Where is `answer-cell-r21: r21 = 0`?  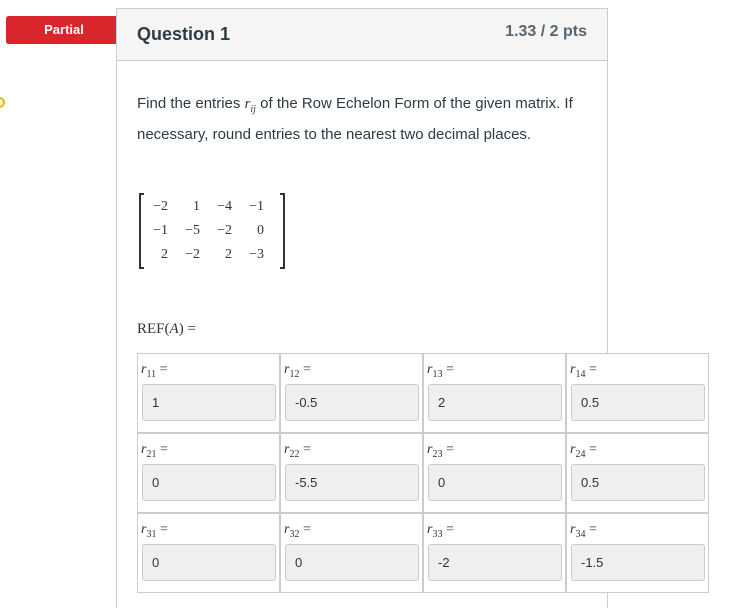 answer-cell-r21: r21 = 0 is located at coordinates (208, 473).